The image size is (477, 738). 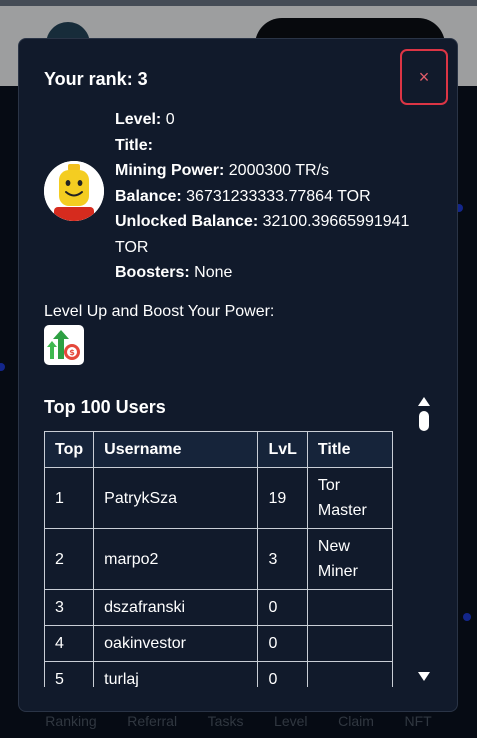 What do you see at coordinates (159, 311) in the screenshot?
I see `boost-label: Level Up and Boost Your Power:` at bounding box center [159, 311].